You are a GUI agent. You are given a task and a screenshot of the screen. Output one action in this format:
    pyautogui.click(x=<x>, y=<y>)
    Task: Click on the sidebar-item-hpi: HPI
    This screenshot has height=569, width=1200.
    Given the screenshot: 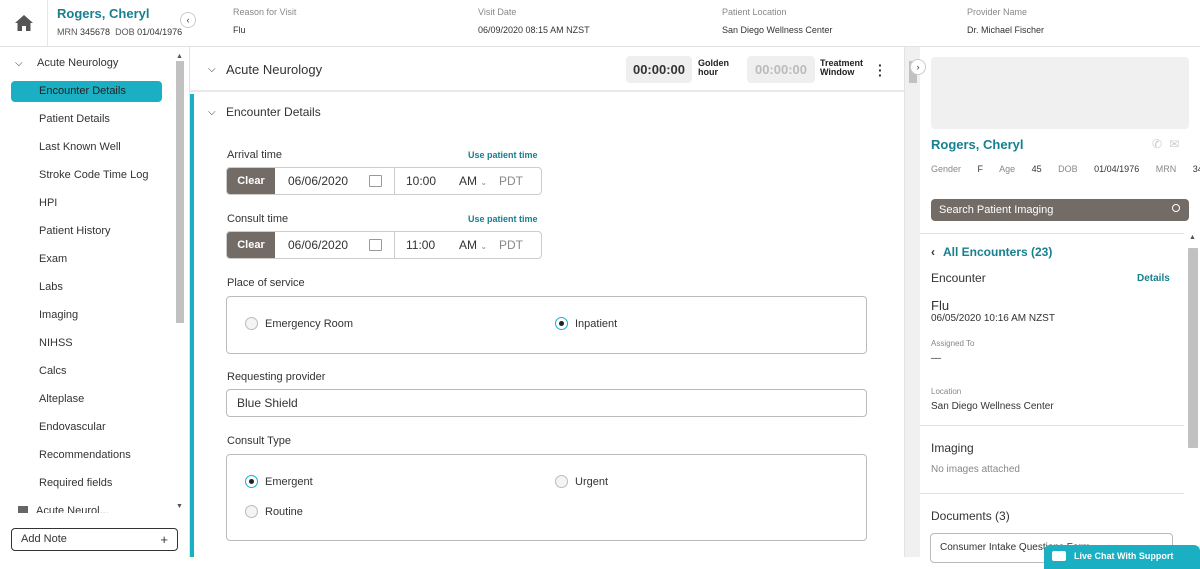 What is the action you would take?
    pyautogui.click(x=86, y=203)
    